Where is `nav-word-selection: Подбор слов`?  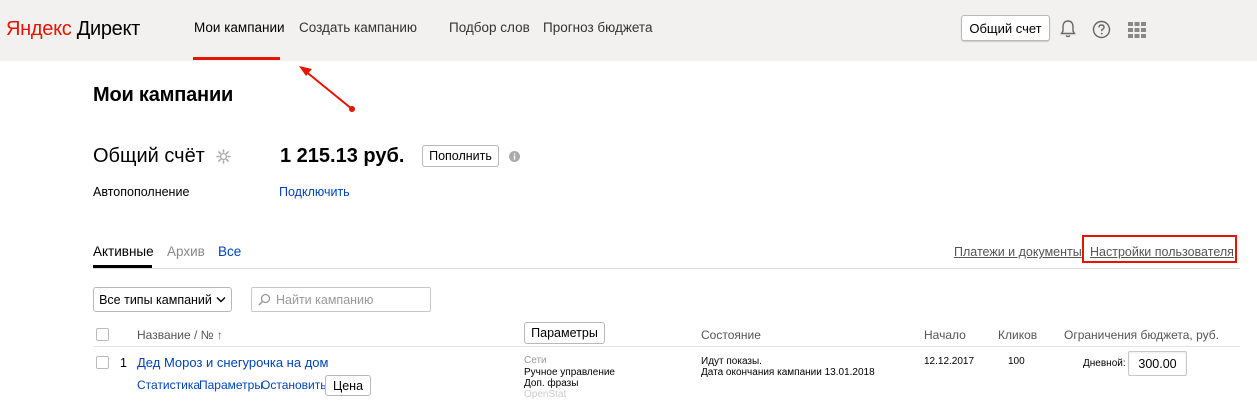
nav-word-selection: Подбор слов is located at coordinates (489, 27).